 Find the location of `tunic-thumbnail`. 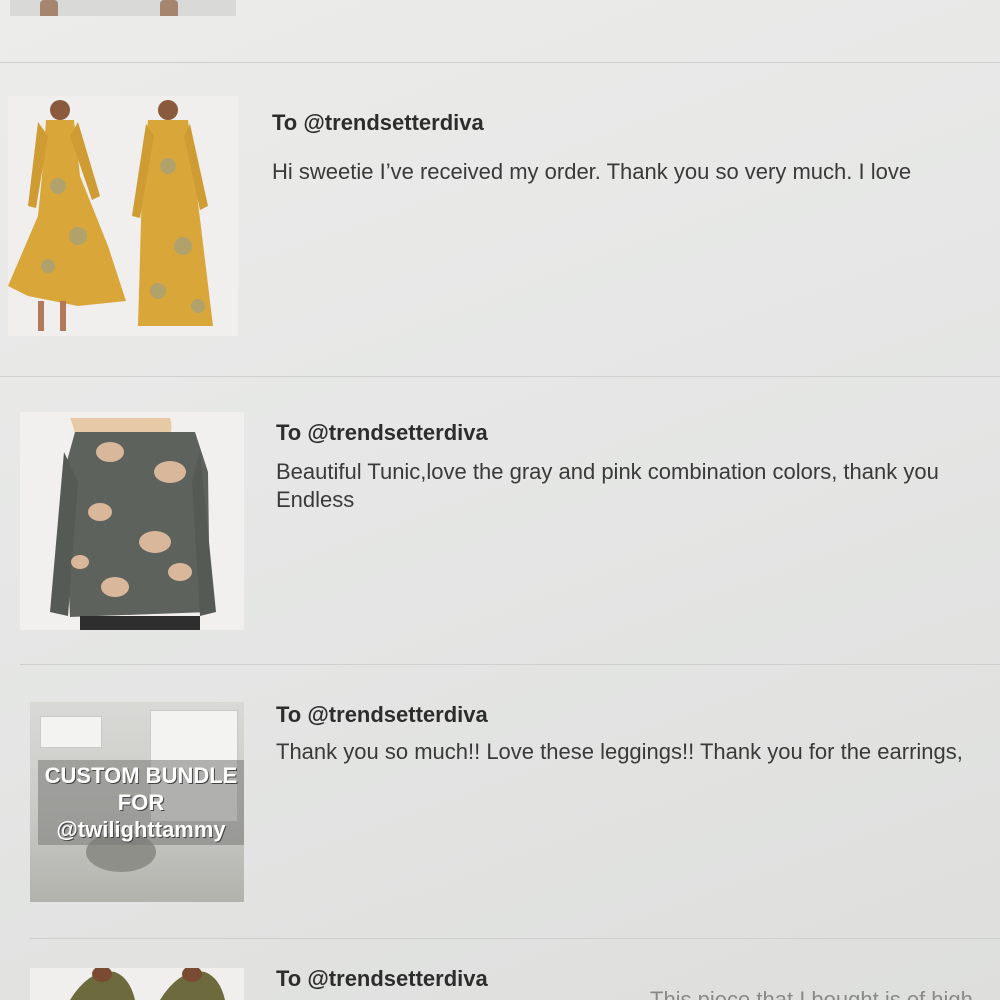

tunic-thumbnail is located at coordinates (132, 521).